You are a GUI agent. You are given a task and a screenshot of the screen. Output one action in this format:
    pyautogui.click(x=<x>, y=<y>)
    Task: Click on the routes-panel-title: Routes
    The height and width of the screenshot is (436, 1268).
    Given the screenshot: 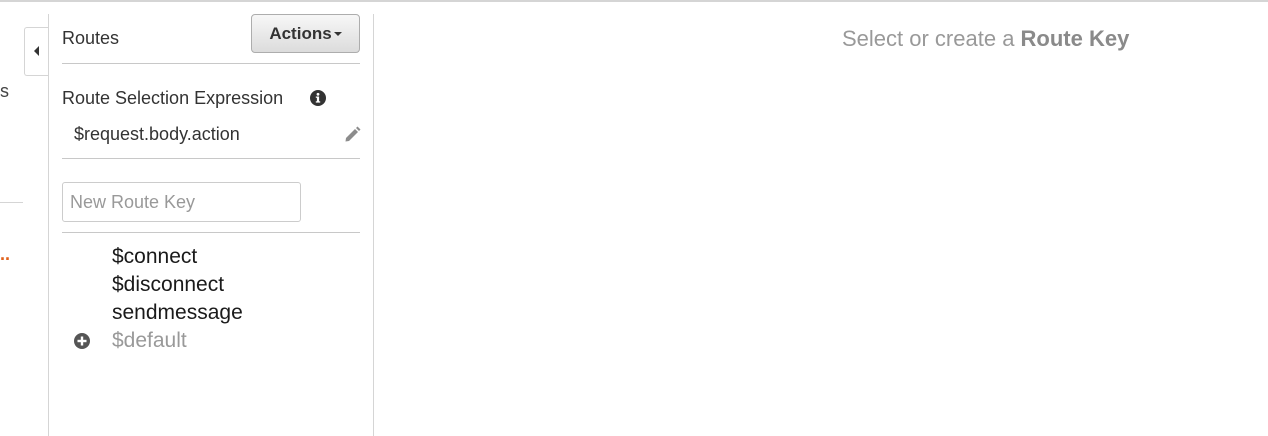 What is the action you would take?
    pyautogui.click(x=91, y=38)
    